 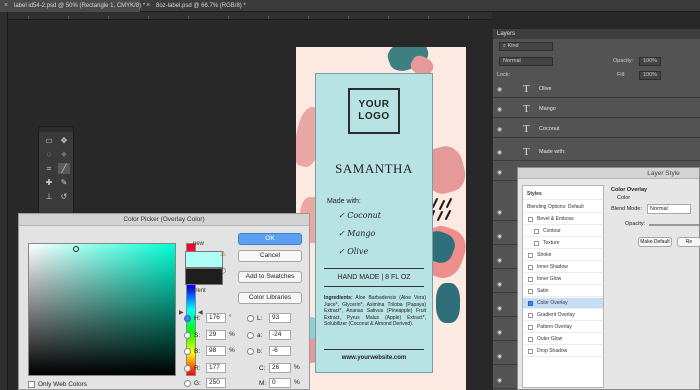 I want to click on eyedropper-tool-icon: ╱, so click(x=64, y=168).